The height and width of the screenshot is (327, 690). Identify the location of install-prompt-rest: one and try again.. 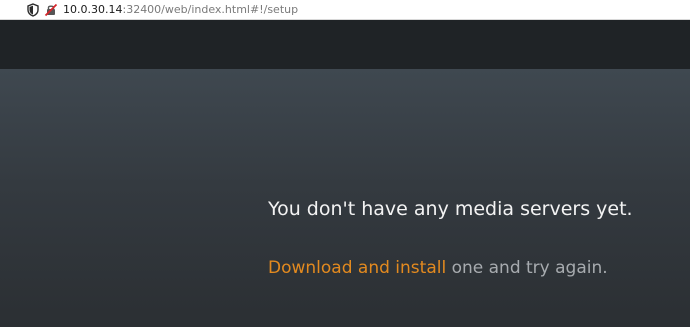
(527, 268).